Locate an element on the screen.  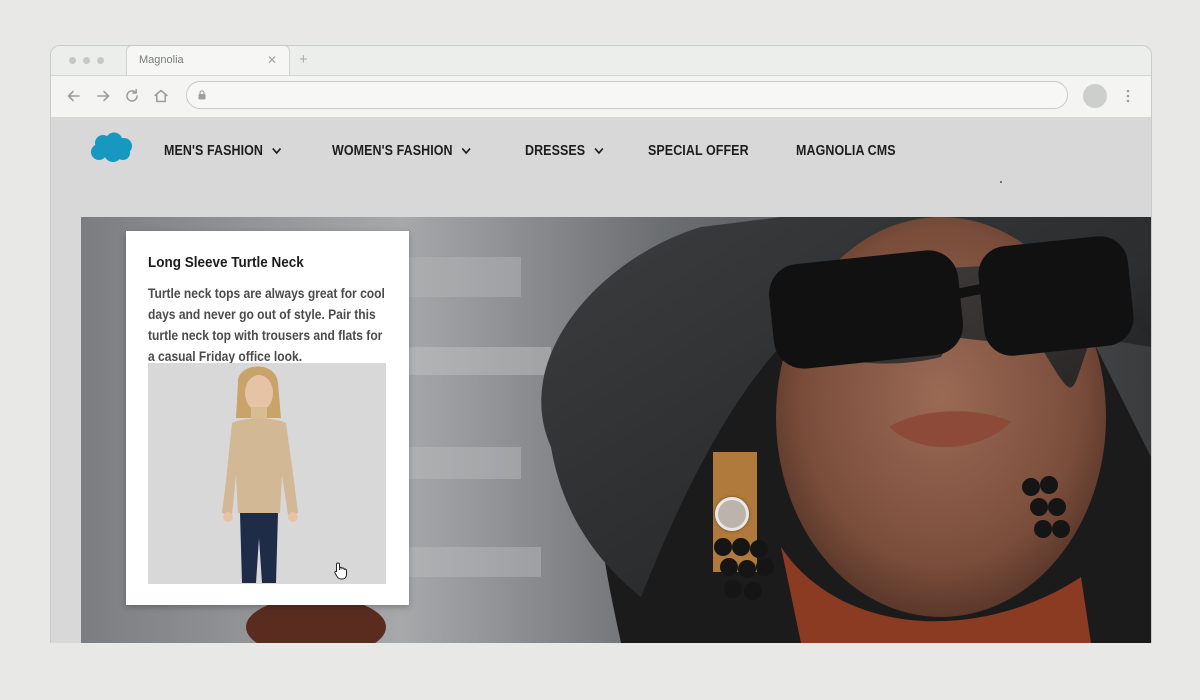
reload-icon is located at coordinates (132, 96).